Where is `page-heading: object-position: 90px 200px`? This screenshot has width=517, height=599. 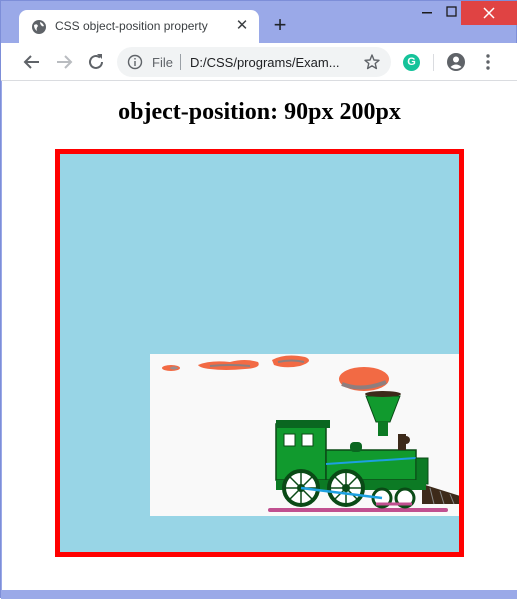 page-heading: object-position: 90px 200px is located at coordinates (259, 112).